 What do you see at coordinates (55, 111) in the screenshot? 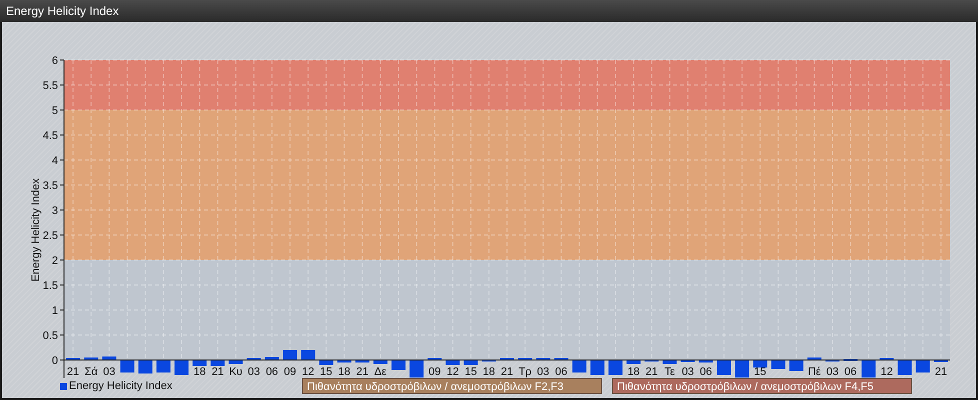
I see `y-tick-label: 5` at bounding box center [55, 111].